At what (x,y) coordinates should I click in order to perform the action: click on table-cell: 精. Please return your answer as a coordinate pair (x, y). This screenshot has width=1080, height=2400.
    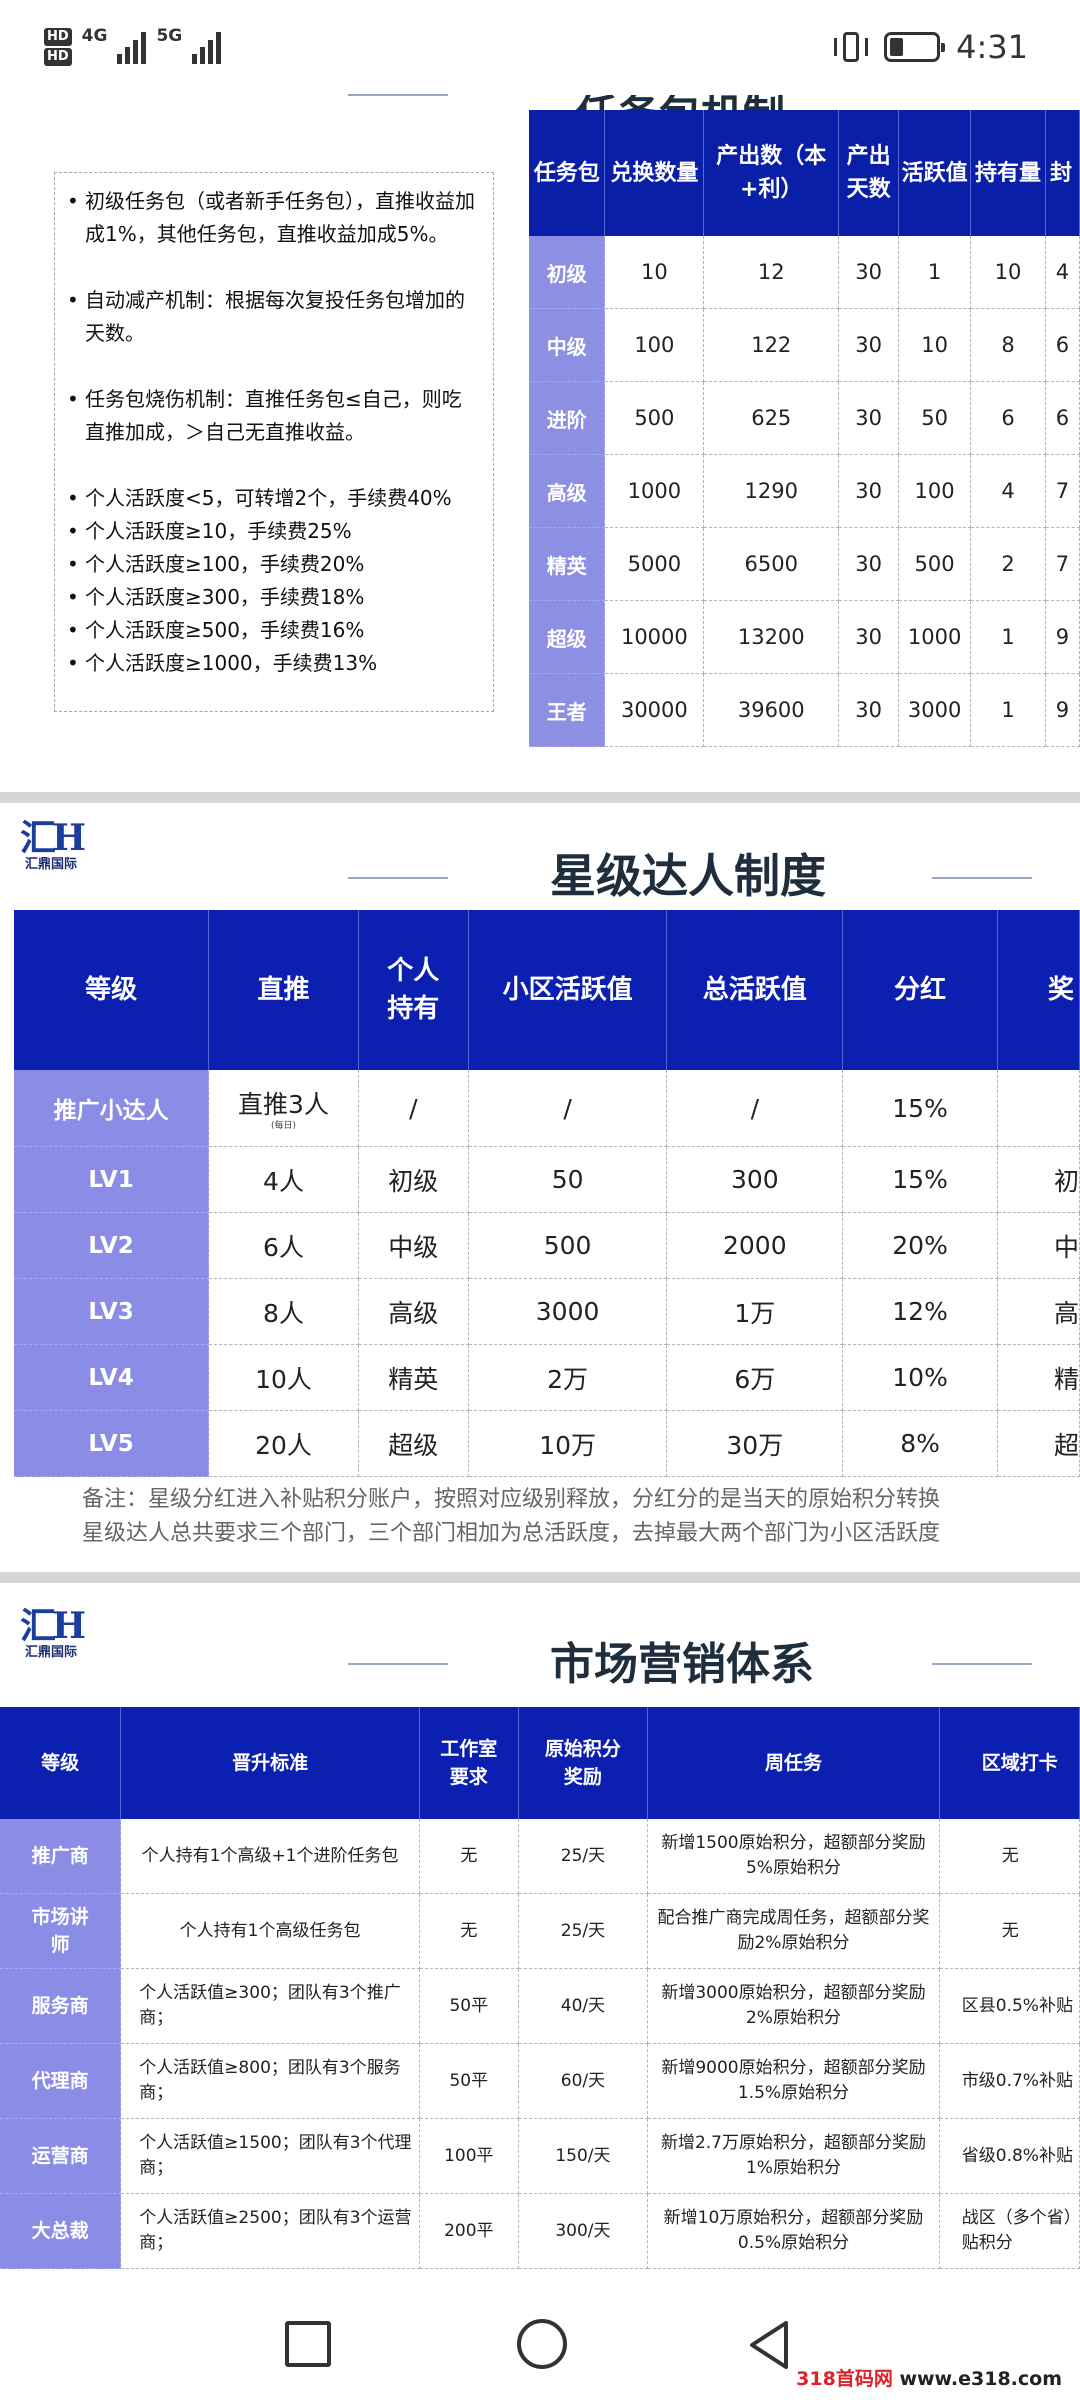
    Looking at the image, I should click on (1038, 1377).